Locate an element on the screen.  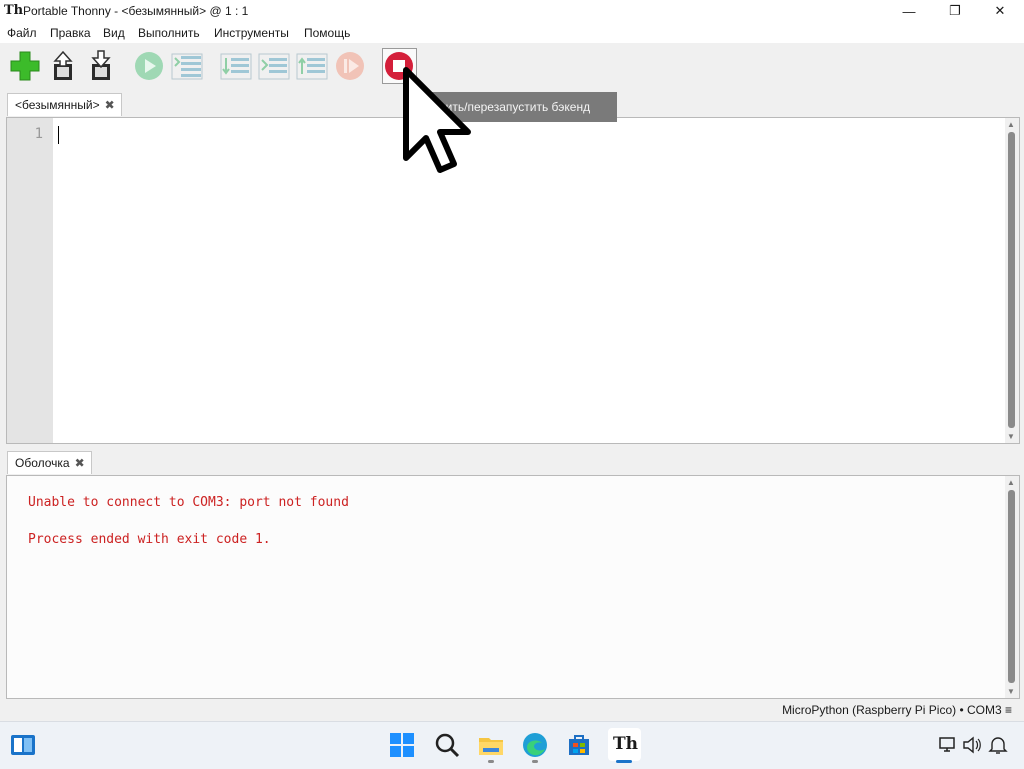
new-file-button is located at coordinates (25, 66).